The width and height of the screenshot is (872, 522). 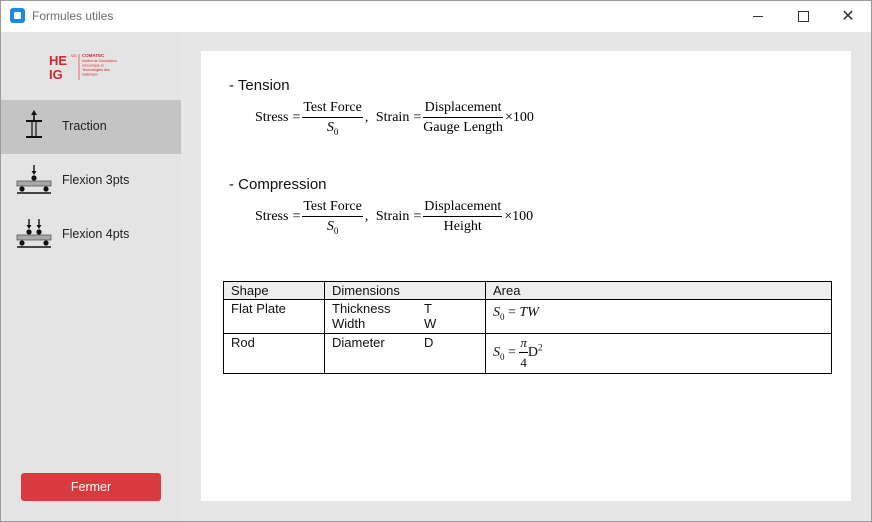 I want to click on svg-text: HE, so click(x=58, y=60).